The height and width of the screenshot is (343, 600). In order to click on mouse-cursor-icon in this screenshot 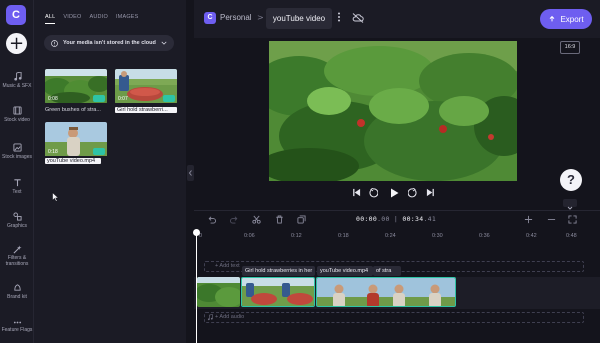, I will do `click(55, 197)`.